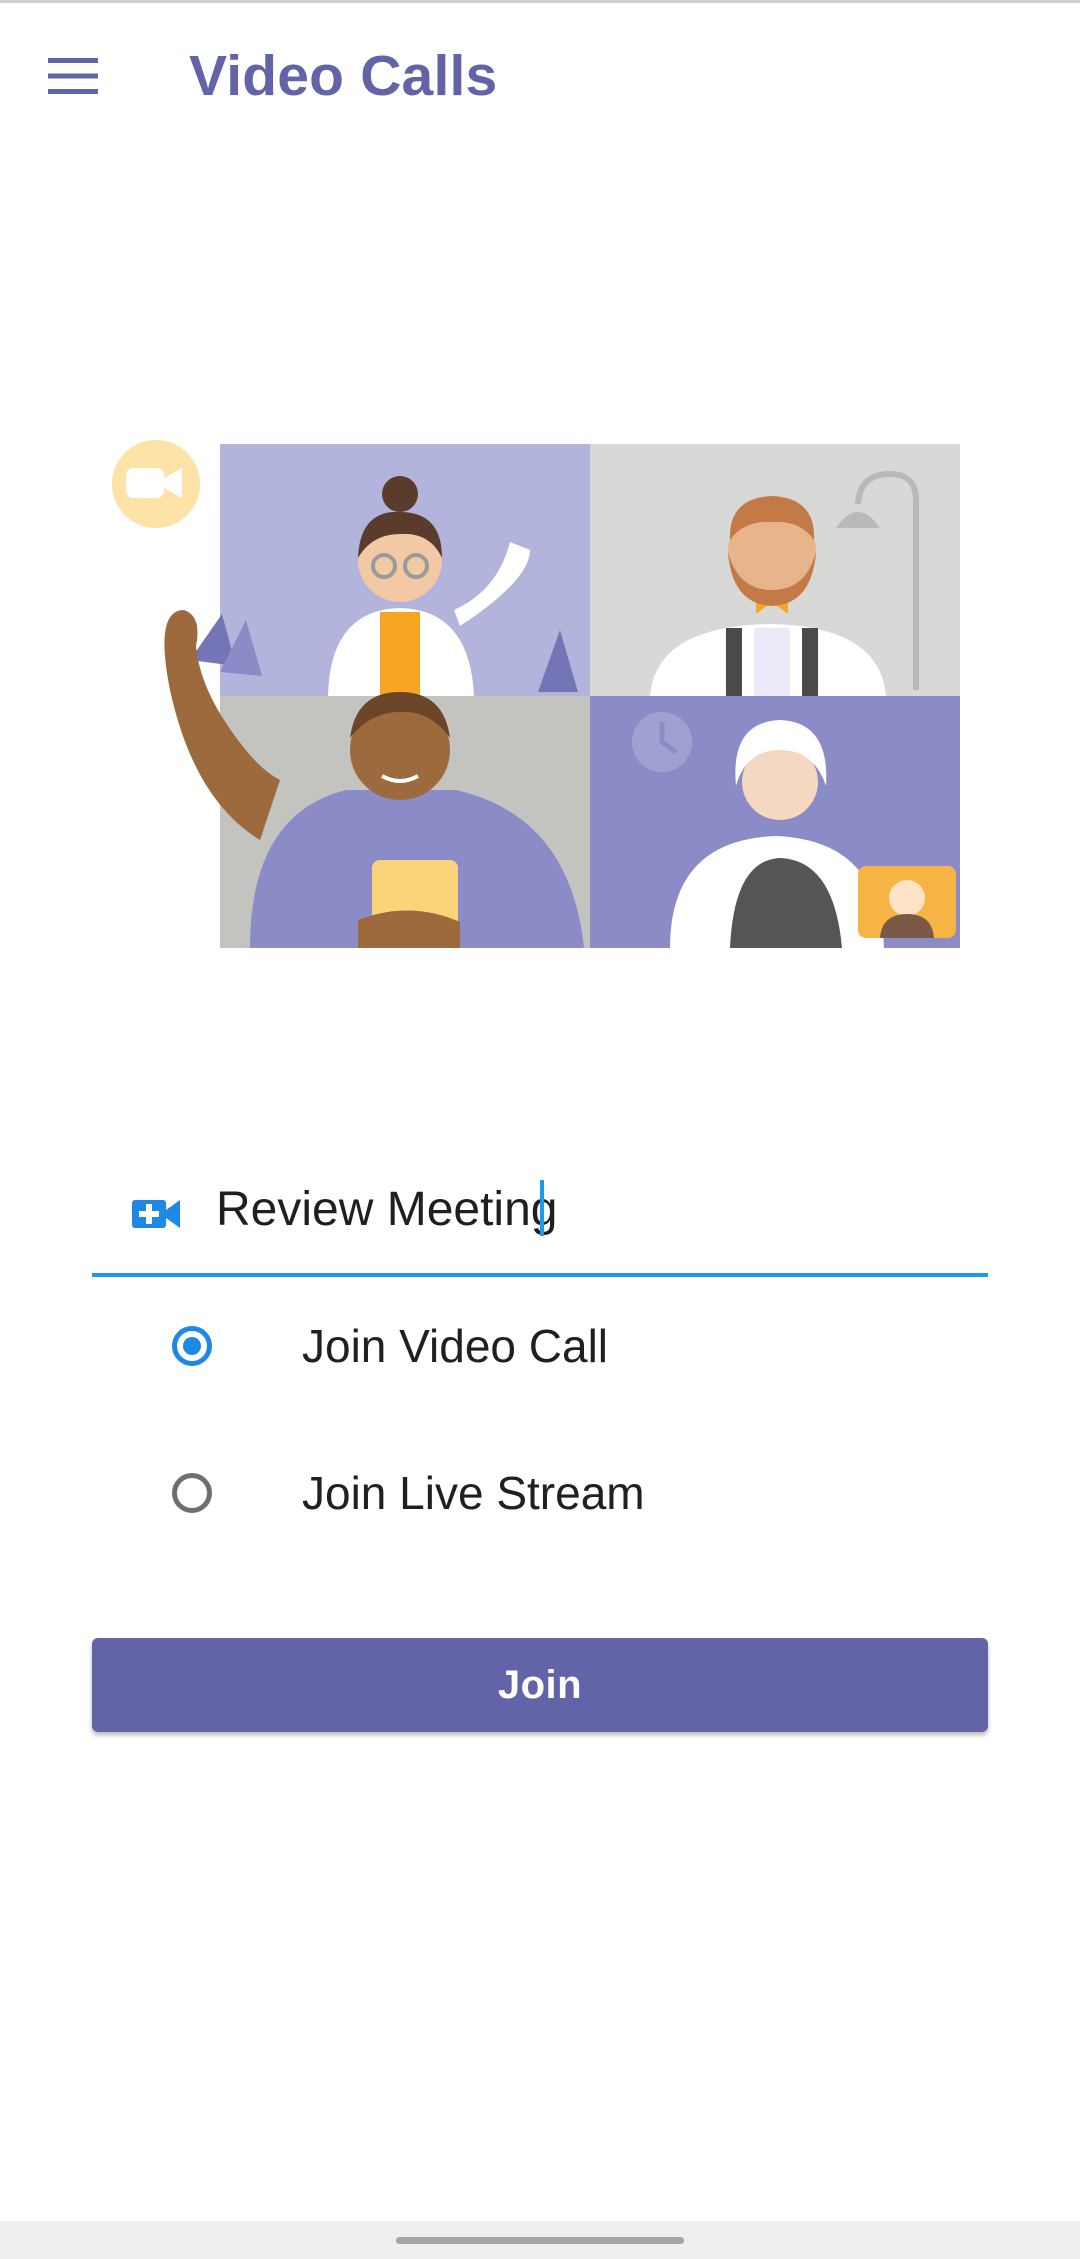 This screenshot has height=2259, width=1080. I want to click on radio-button-selected, so click(192, 1346).